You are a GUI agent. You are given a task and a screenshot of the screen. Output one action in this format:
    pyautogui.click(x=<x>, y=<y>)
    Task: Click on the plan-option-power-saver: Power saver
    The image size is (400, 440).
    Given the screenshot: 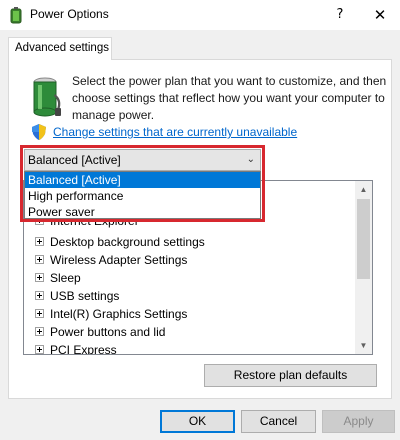 What is the action you would take?
    pyautogui.click(x=142, y=212)
    